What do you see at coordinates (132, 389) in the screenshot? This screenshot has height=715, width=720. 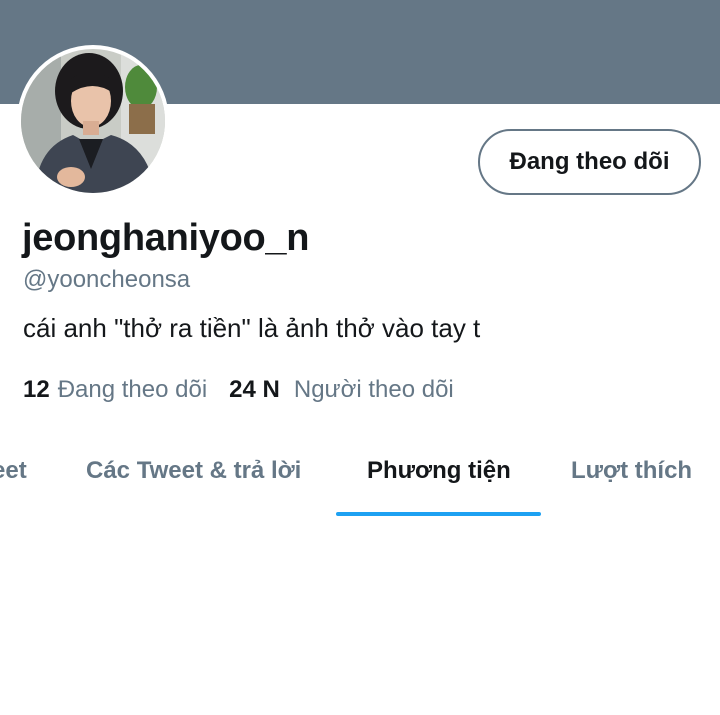 I see `following-label: Đang theo dõi` at bounding box center [132, 389].